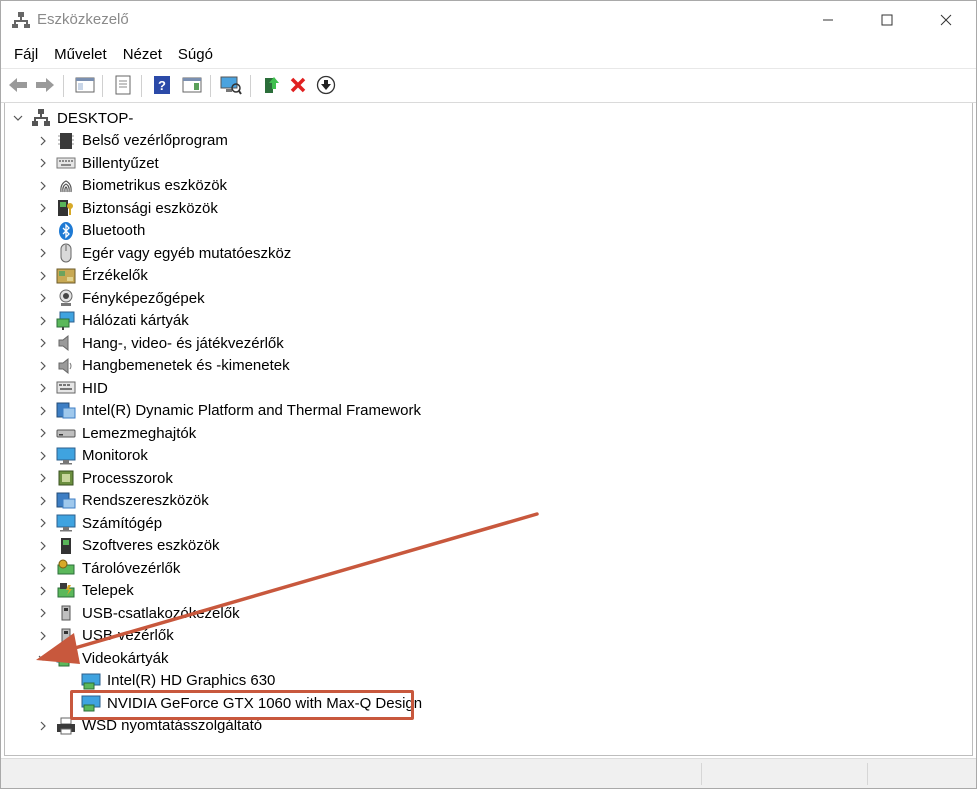 The image size is (977, 789). I want to click on tree-category: Processzorok, so click(105, 478).